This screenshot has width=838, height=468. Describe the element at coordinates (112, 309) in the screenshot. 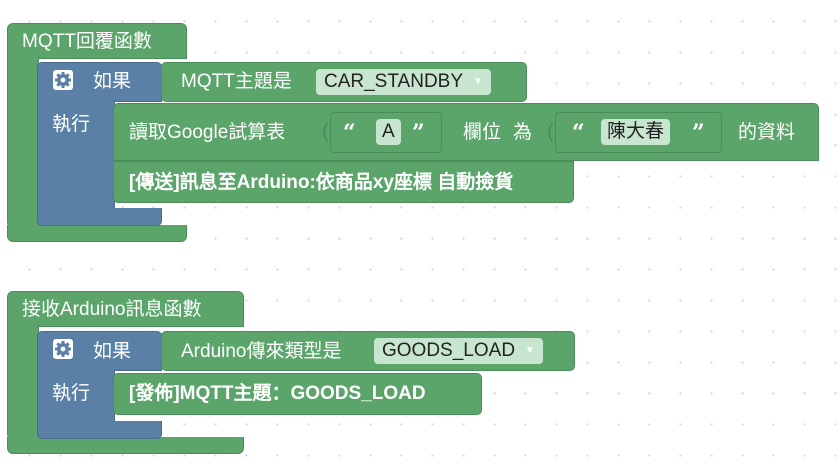

I see `function-title: 接收Arduino訊息函數` at that location.